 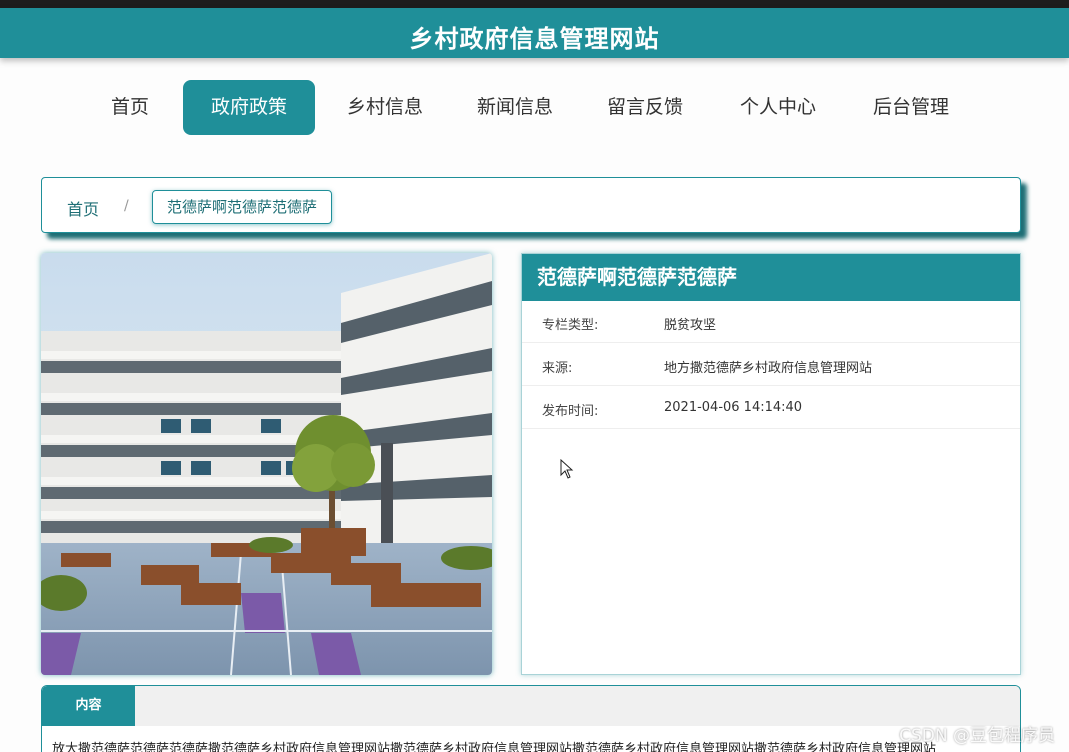 What do you see at coordinates (645, 107) in the screenshot?
I see `nav-item-feedback: 留言反馈` at bounding box center [645, 107].